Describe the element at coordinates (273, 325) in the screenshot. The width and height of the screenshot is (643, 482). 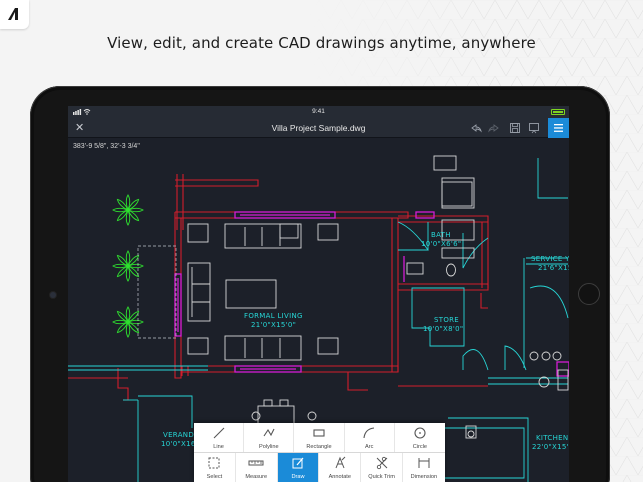
I see `room-label-line2: 21'0"X15'0"` at that location.